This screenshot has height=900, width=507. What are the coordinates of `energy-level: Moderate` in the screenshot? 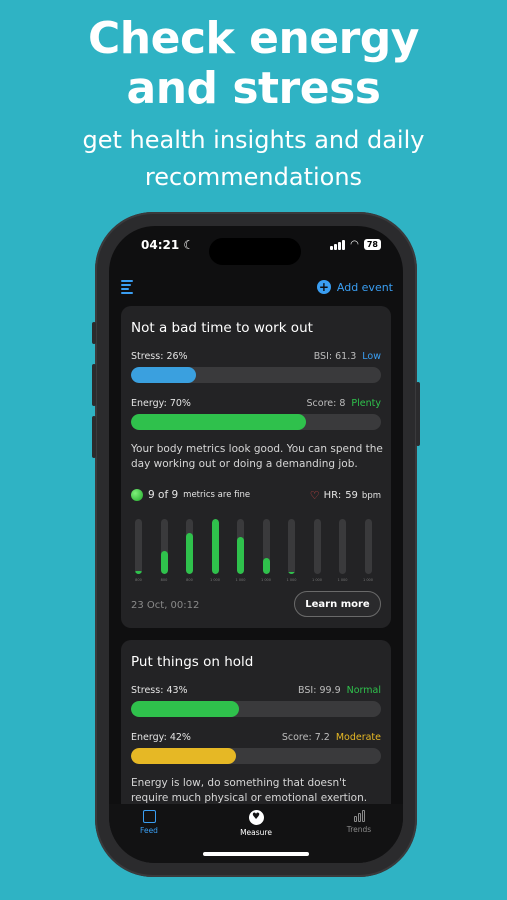 It's located at (358, 737).